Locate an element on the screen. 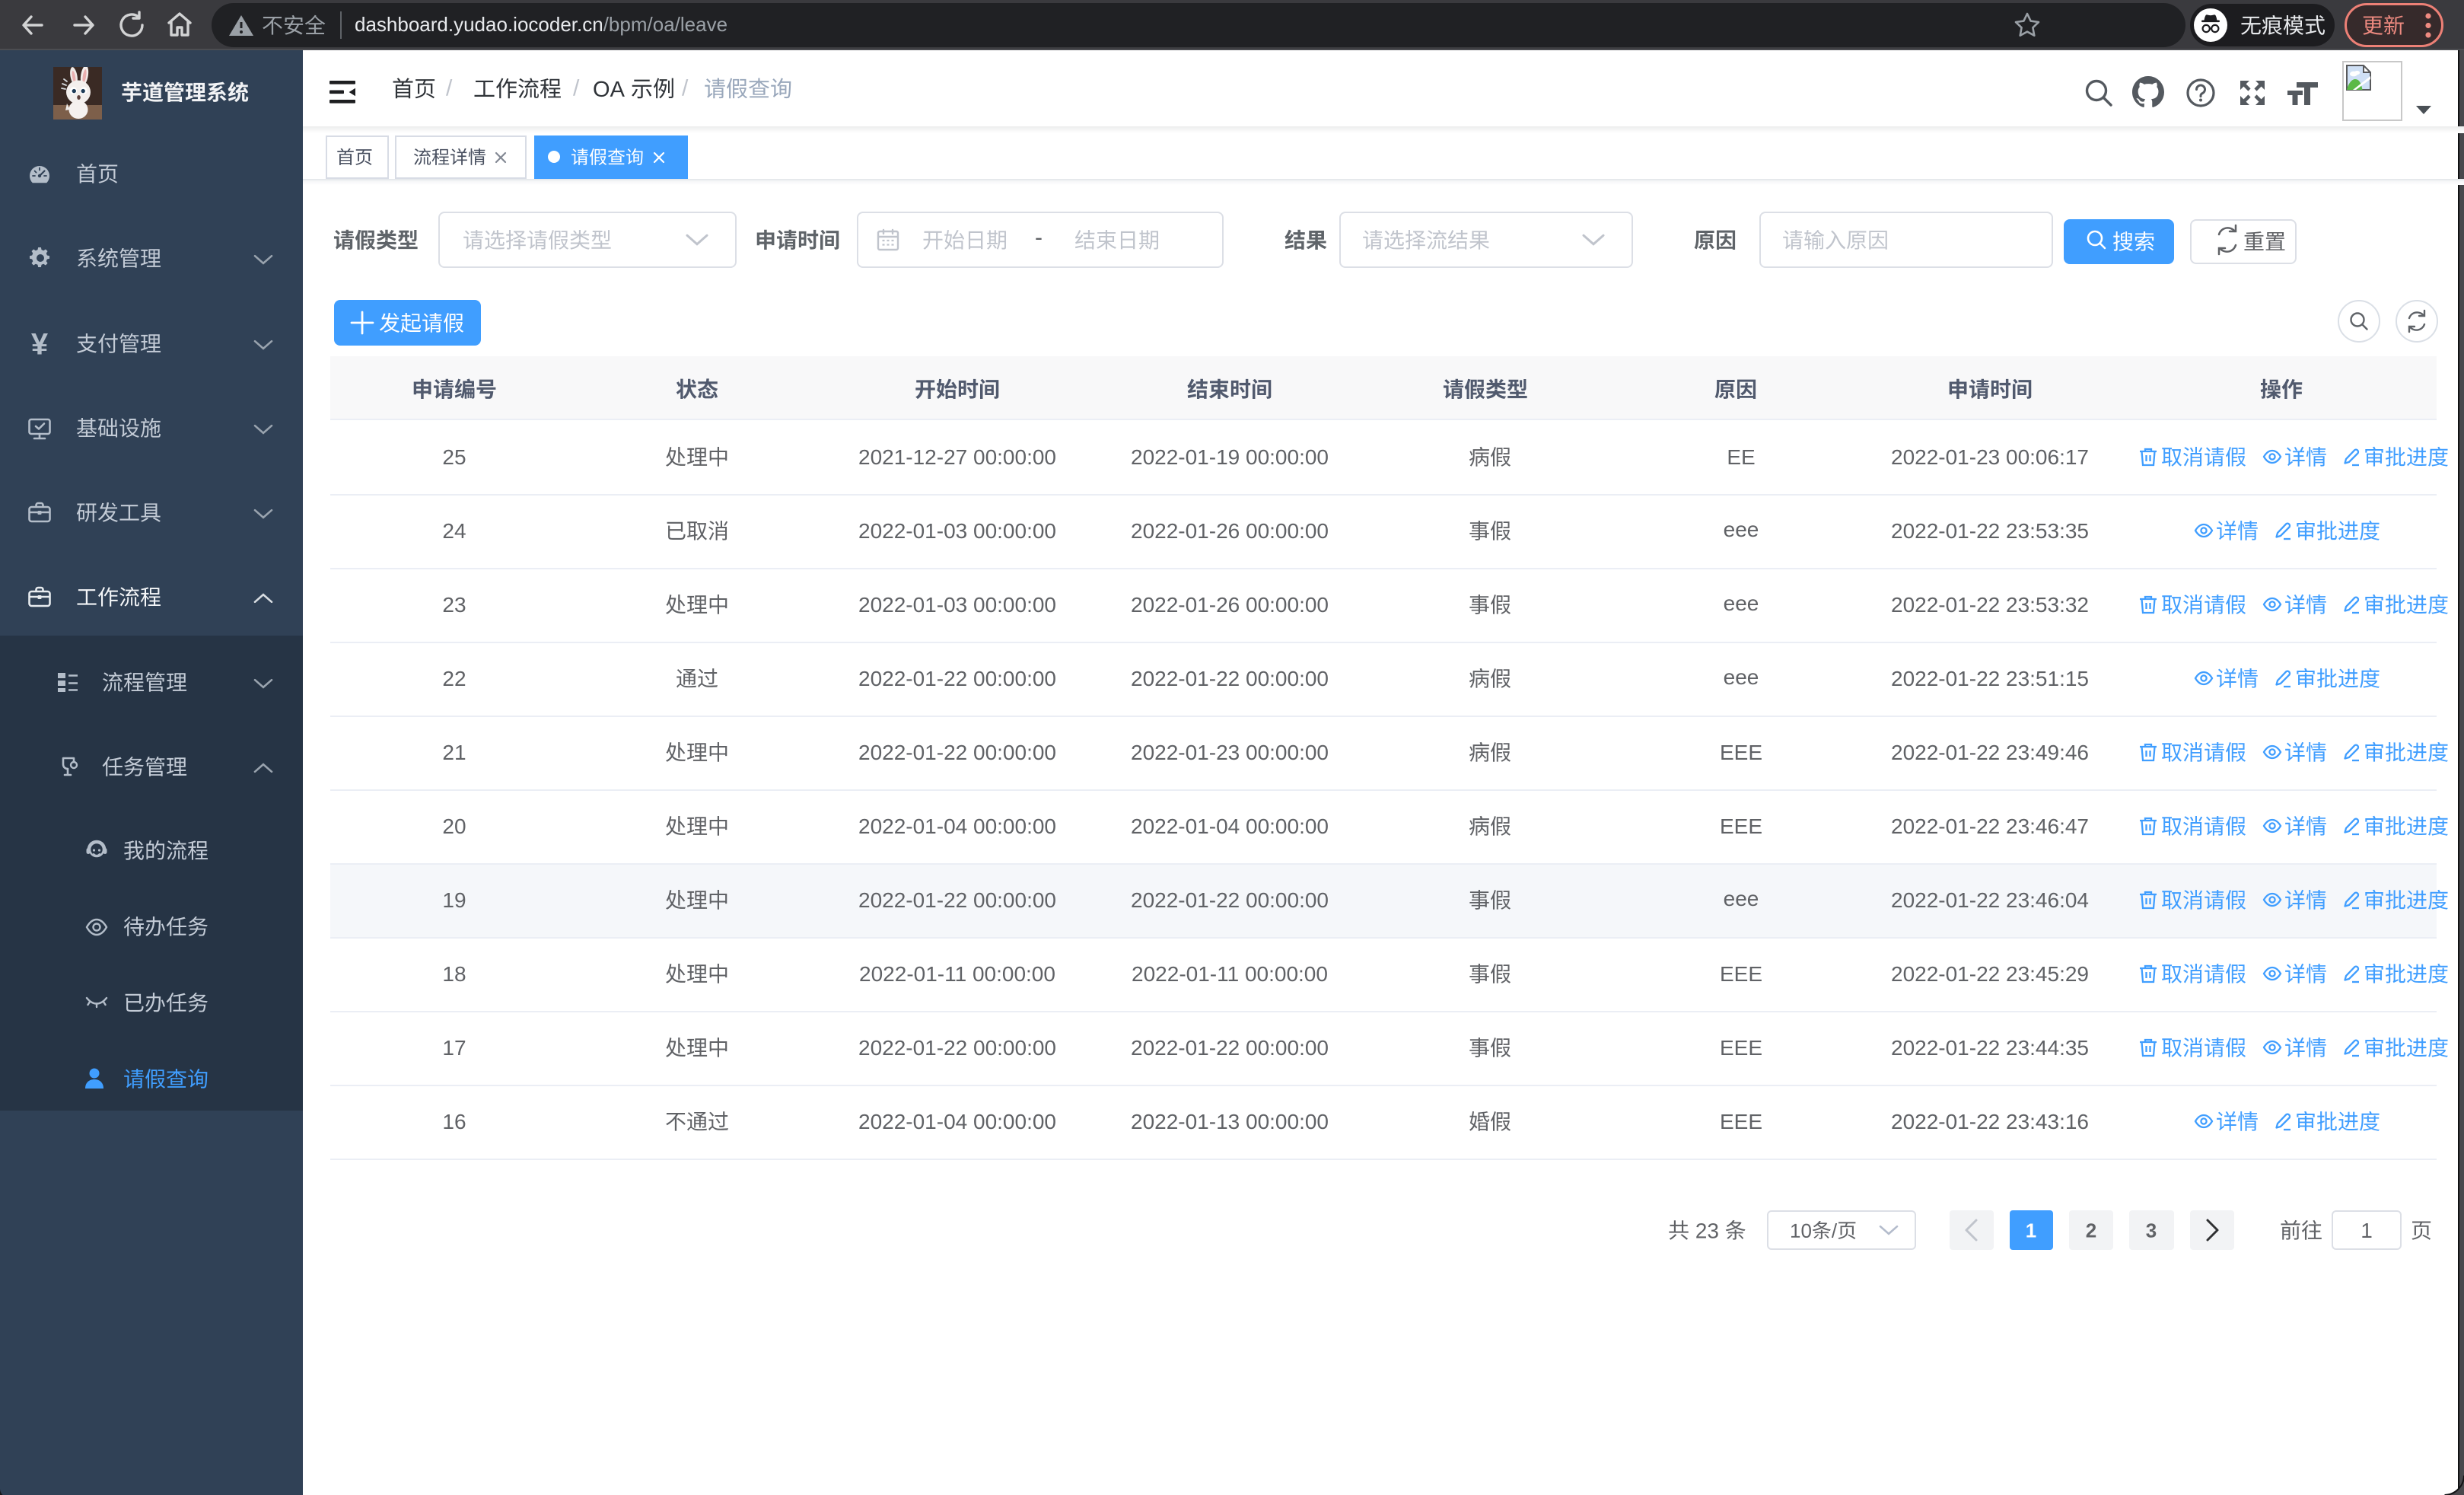 This screenshot has height=1495, width=2464. svg-text: 22 is located at coordinates (454, 679).